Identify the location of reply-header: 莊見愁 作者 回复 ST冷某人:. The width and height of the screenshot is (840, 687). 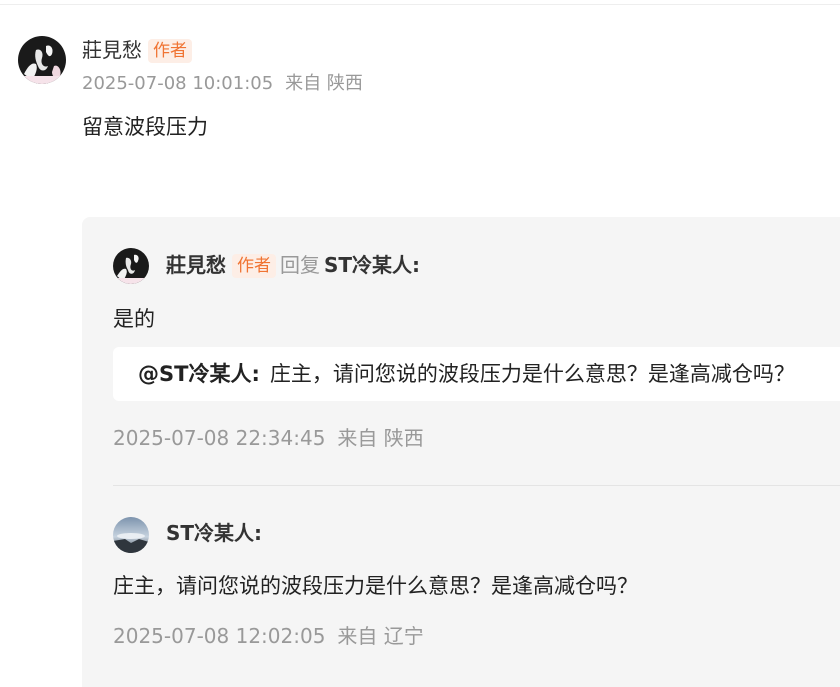
(293, 265).